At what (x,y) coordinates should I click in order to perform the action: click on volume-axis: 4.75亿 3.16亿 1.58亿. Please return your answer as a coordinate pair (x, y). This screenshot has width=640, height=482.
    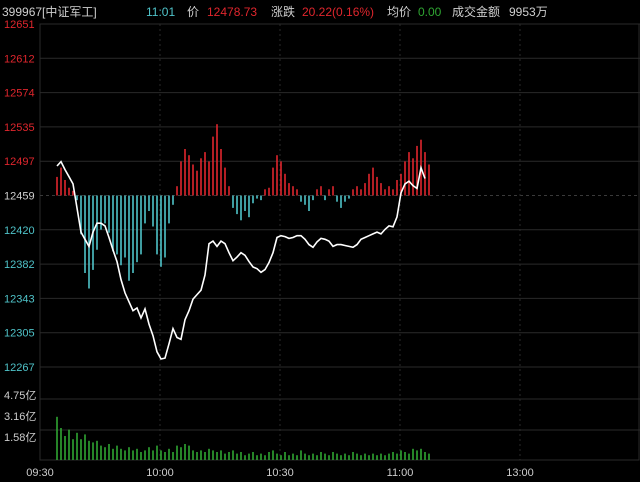
    Looking at the image, I should click on (20, 416).